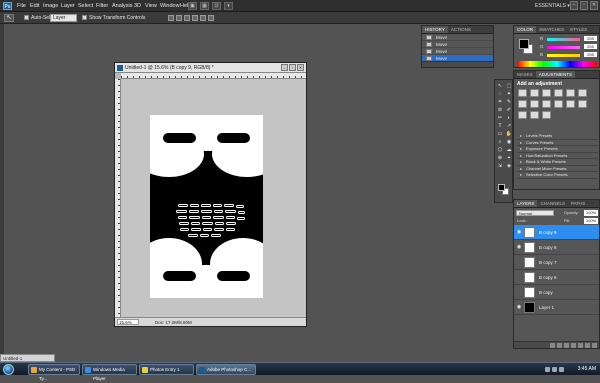  I want to click on arrange-documents-icon: ▾, so click(228, 6).